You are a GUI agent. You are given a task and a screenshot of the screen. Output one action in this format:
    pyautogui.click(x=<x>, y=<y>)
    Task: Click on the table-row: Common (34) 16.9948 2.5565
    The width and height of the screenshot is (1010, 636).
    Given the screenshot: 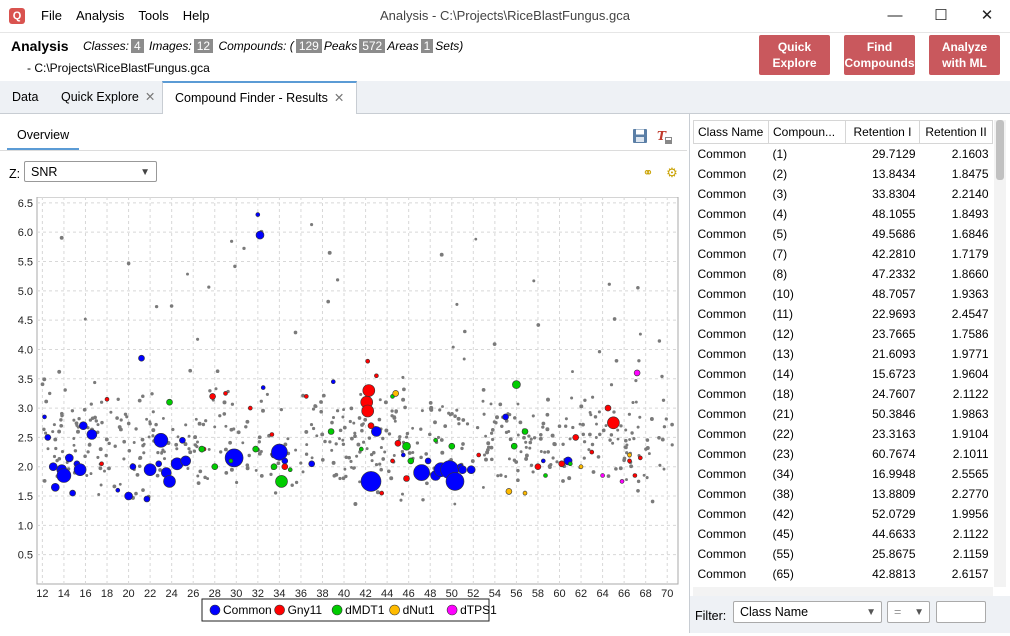 What is the action you would take?
    pyautogui.click(x=843, y=474)
    